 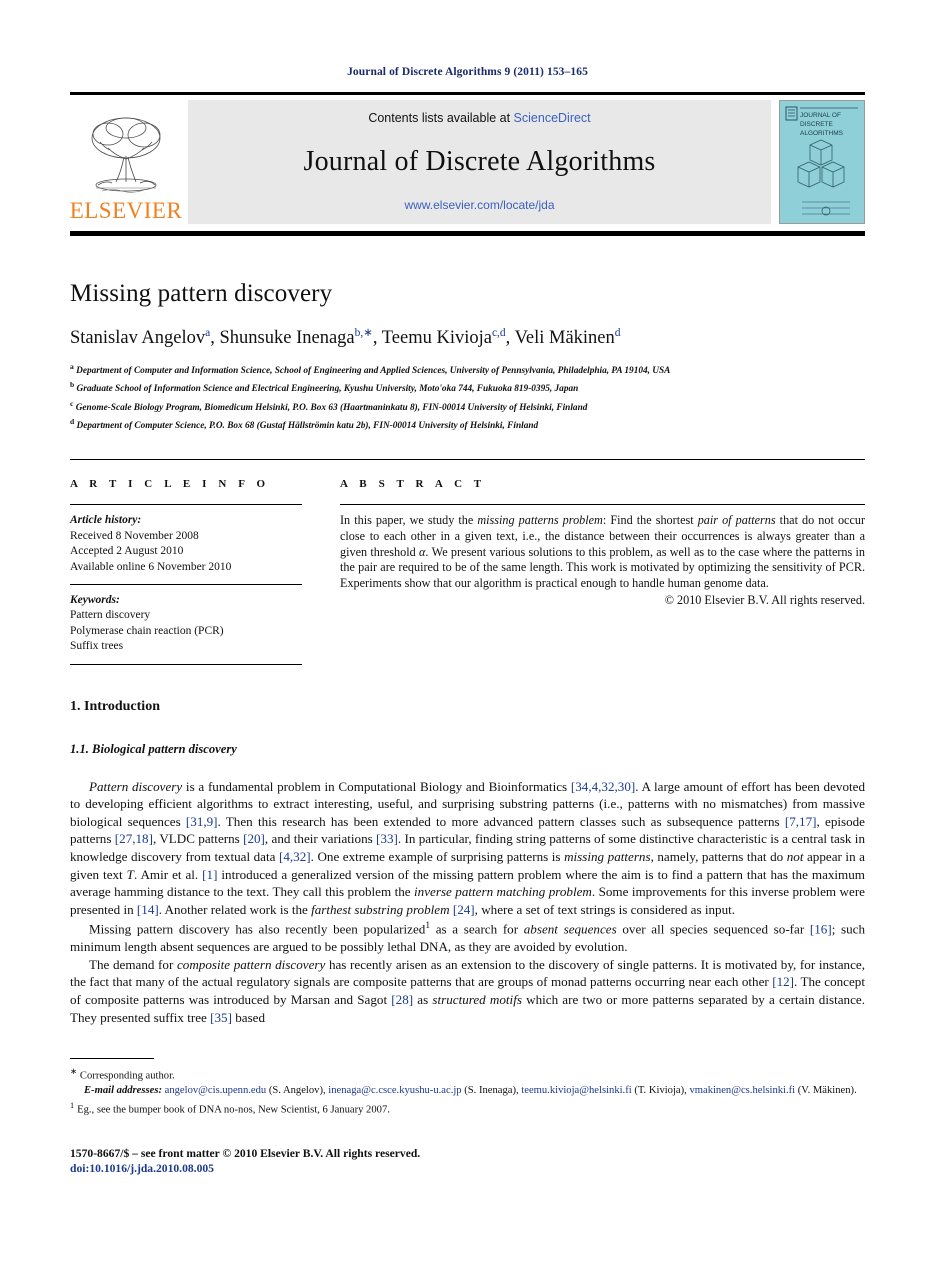 I want to click on author-affiliation-mark: c,d, so click(x=498, y=333).